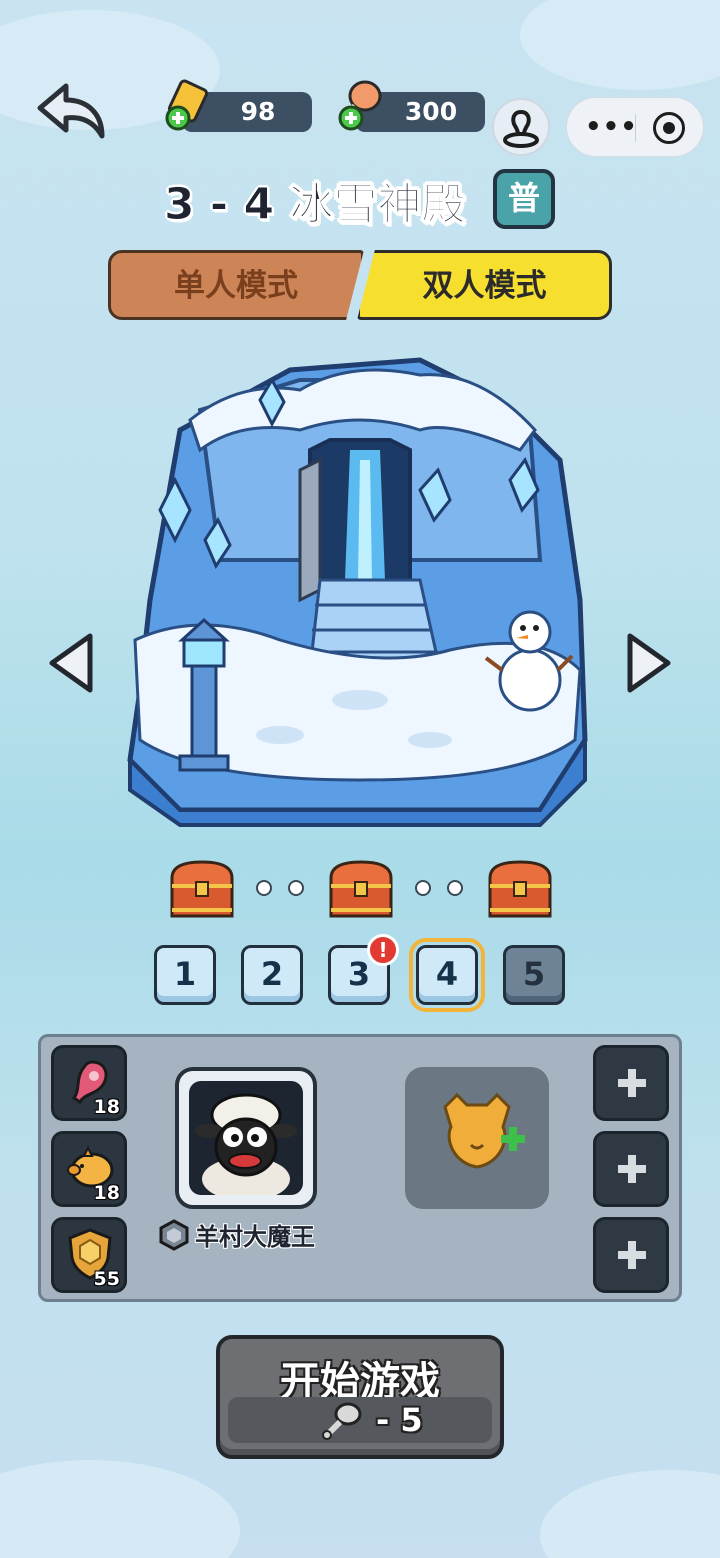 This screenshot has height=1558, width=720. Describe the element at coordinates (246, 1144) in the screenshot. I see `sheep-hero-avatar` at that location.